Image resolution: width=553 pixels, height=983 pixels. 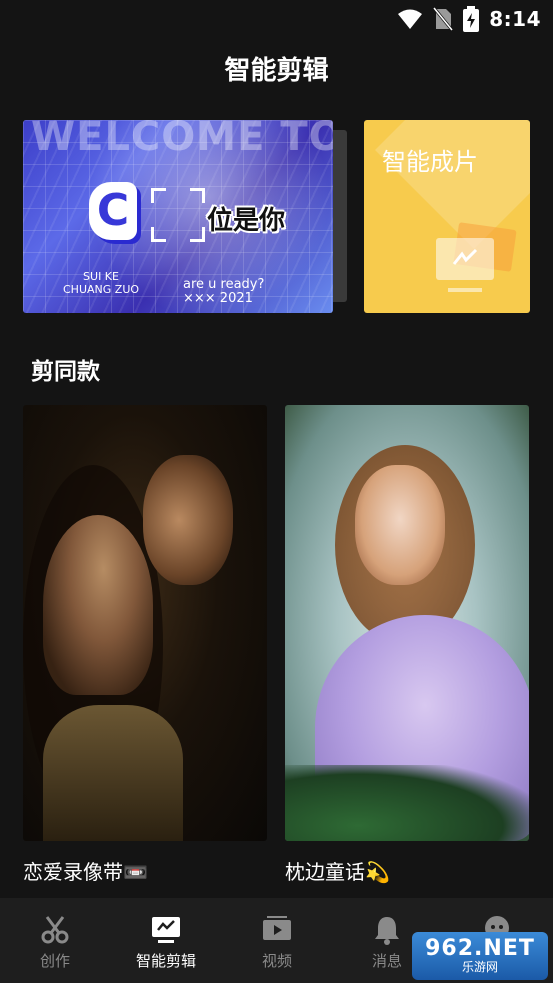 What do you see at coordinates (340, 216) in the screenshot?
I see `banner-next-peek` at bounding box center [340, 216].